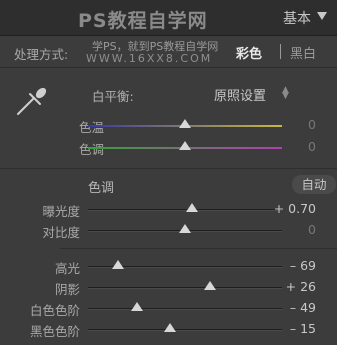 The height and width of the screenshot is (345, 337). Describe the element at coordinates (61, 232) in the screenshot. I see `contrast-label: 对比度` at that location.